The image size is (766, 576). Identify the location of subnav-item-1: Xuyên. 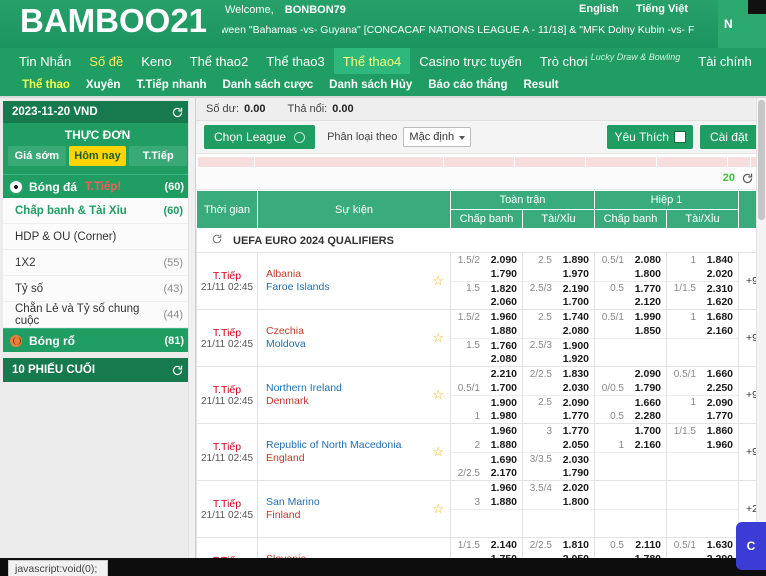
(103, 85).